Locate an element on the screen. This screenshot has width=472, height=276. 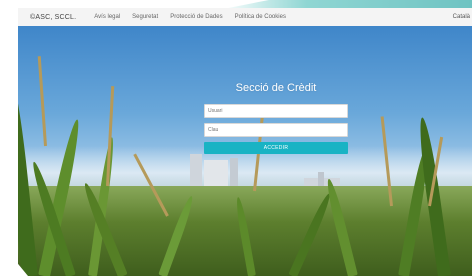
nav-link-data-protection: Protecció de Dades is located at coordinates (196, 17).